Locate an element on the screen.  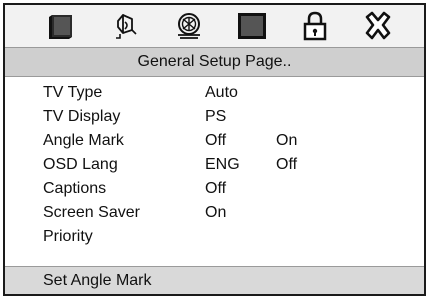
setting-value: PS is located at coordinates (215, 117).